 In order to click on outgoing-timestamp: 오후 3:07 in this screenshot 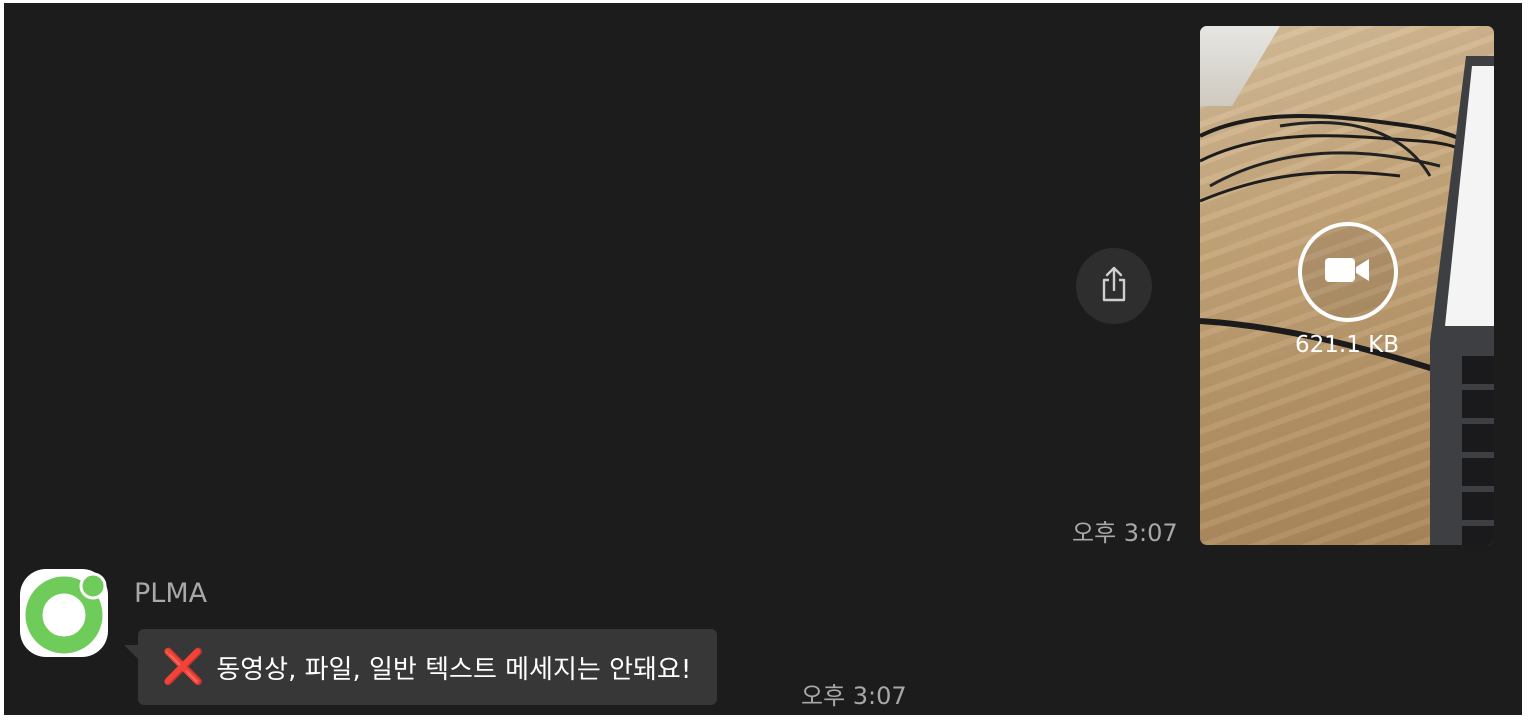, I will do `click(1125, 533)`.